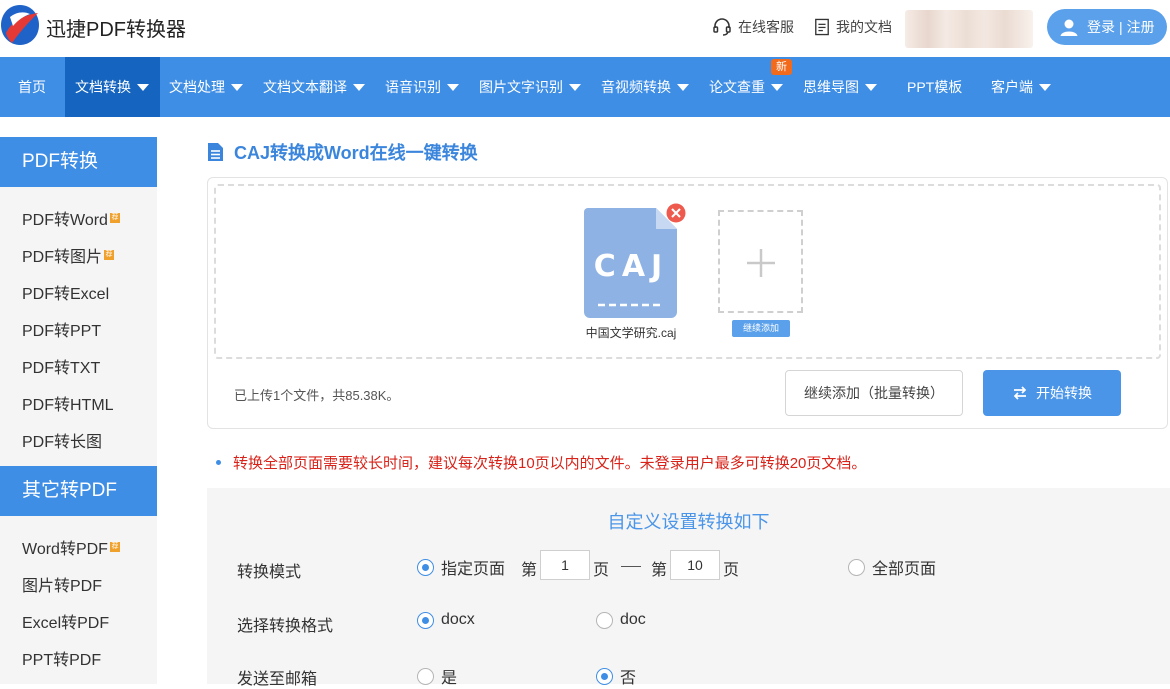 The image size is (1170, 689). What do you see at coordinates (449, 678) in the screenshot?
I see `radio-label: 是` at bounding box center [449, 678].